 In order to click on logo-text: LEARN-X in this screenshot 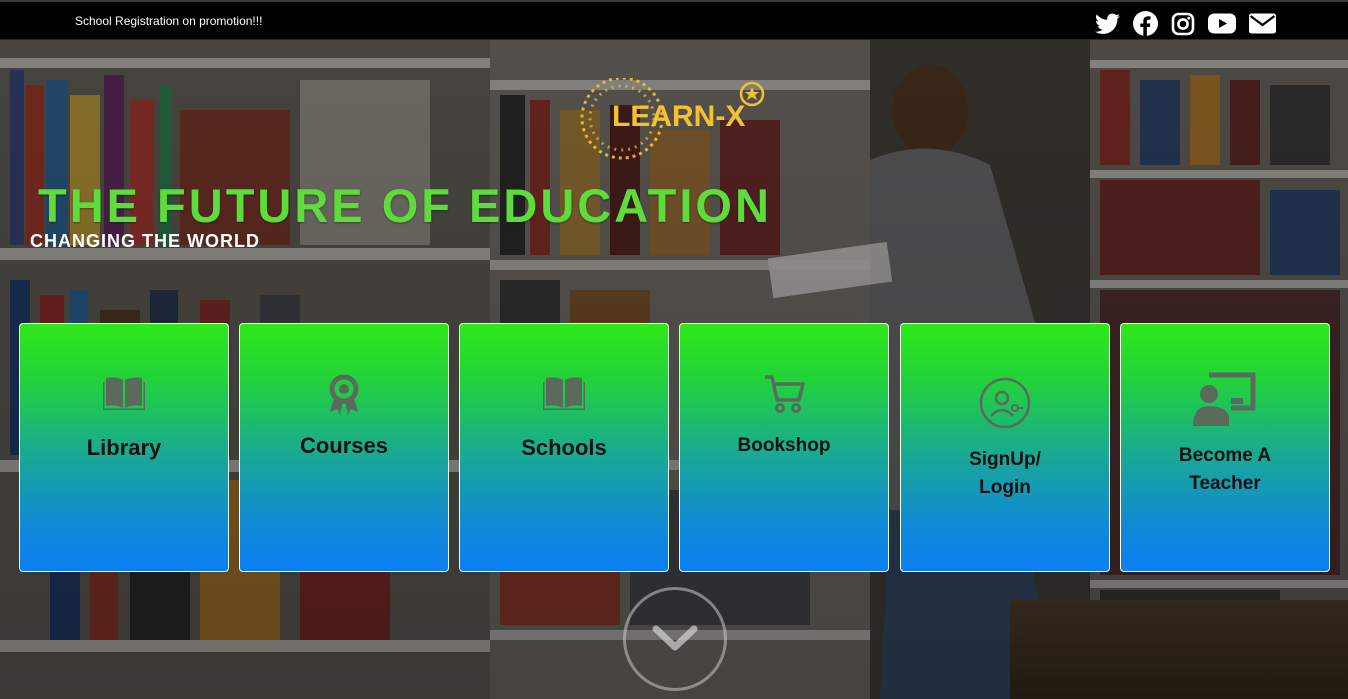, I will do `click(678, 116)`.